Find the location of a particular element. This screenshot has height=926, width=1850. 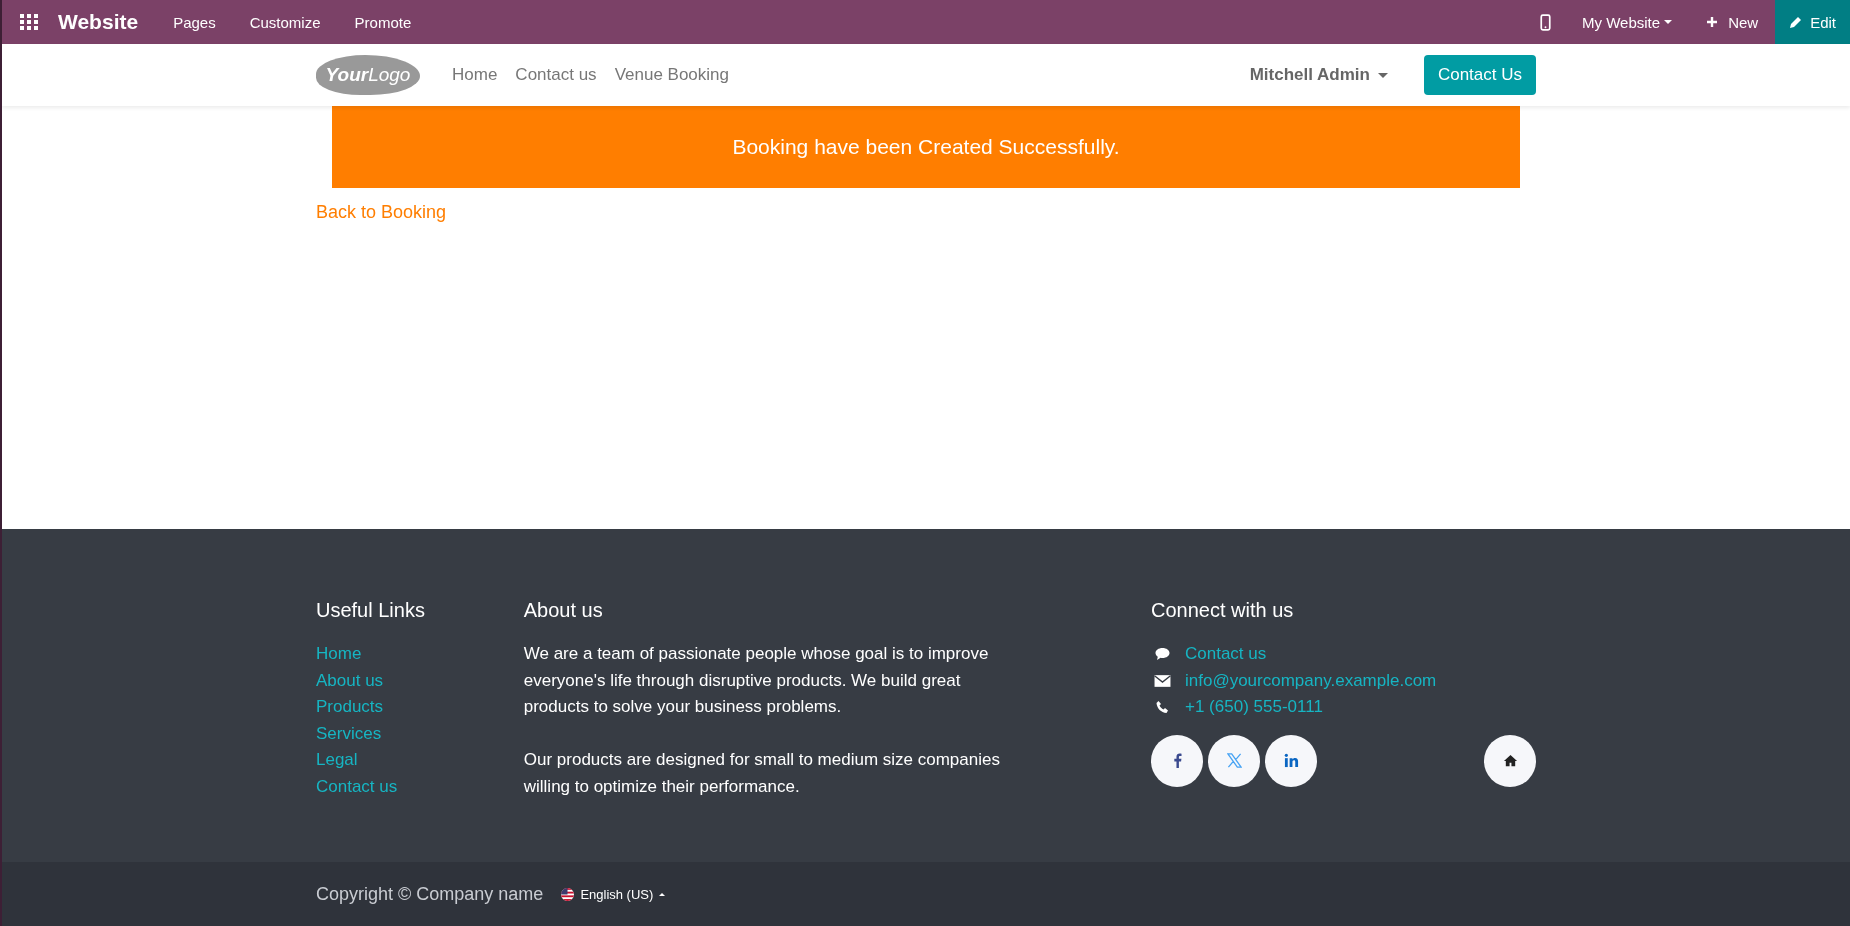

x-button is located at coordinates (1234, 760).